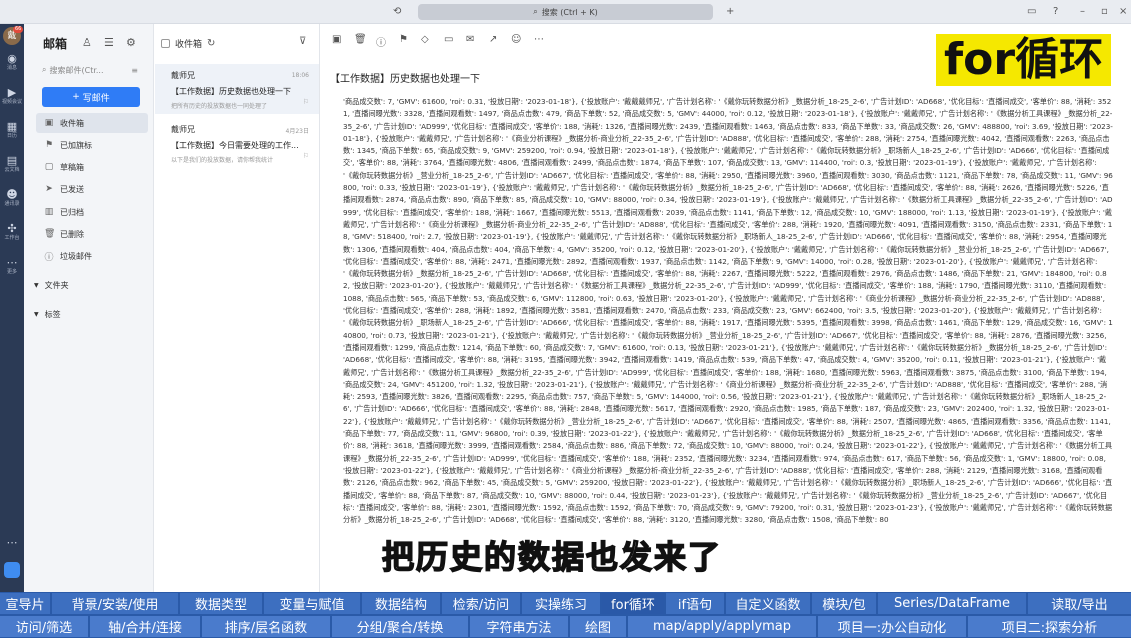 Image resolution: width=1131 pixels, height=638 pixels. Describe the element at coordinates (49, 189) in the screenshot. I see `send-icon: ➤` at that location.